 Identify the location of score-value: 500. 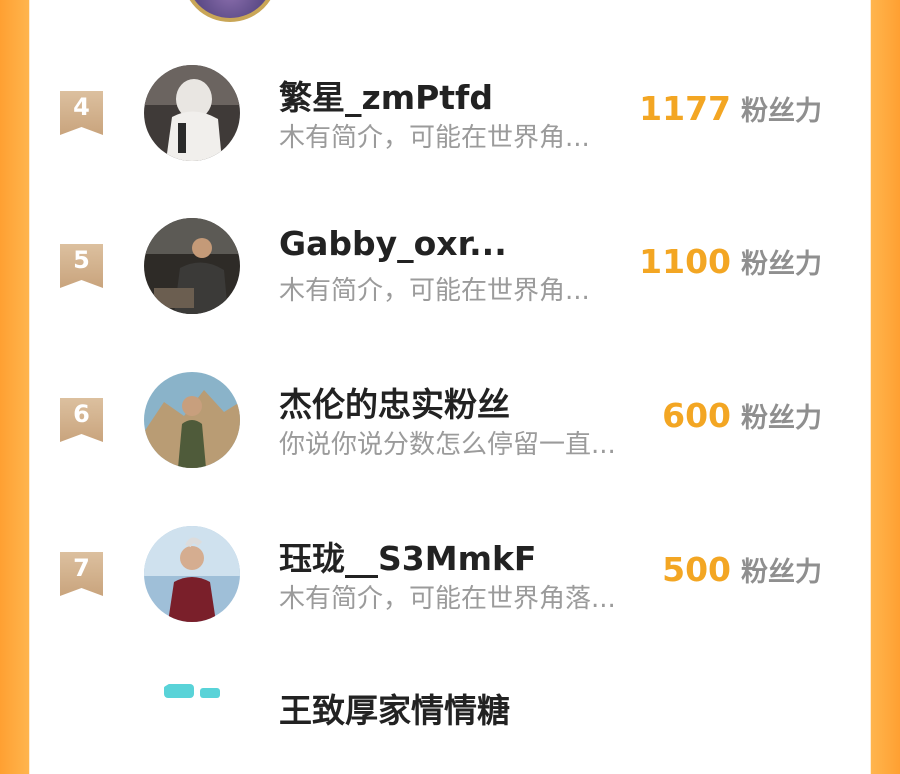
(696, 569).